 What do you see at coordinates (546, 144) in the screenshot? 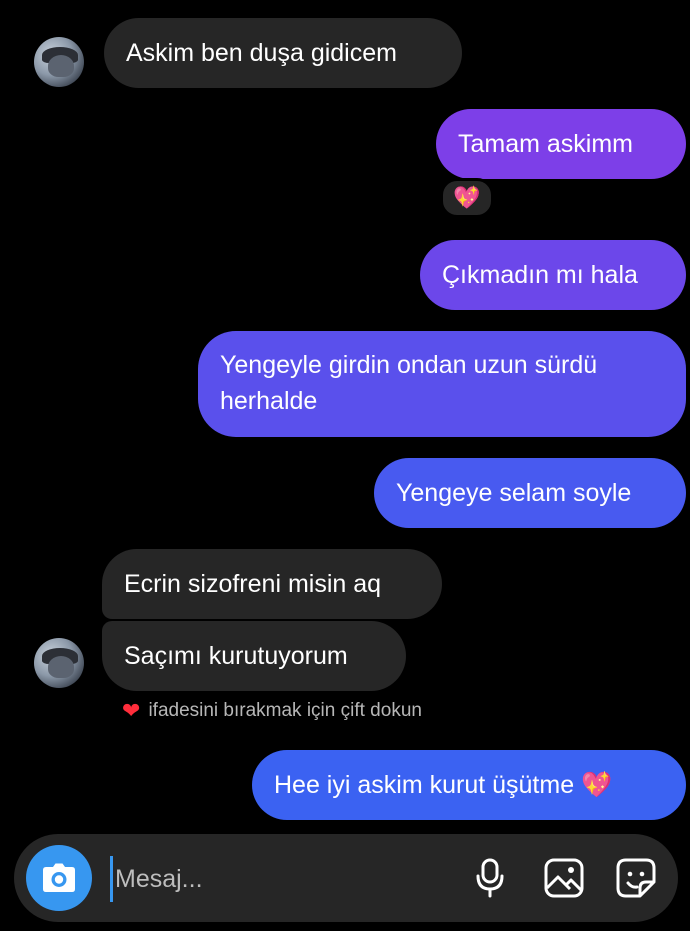
I see `message-text: Tamam askimm` at bounding box center [546, 144].